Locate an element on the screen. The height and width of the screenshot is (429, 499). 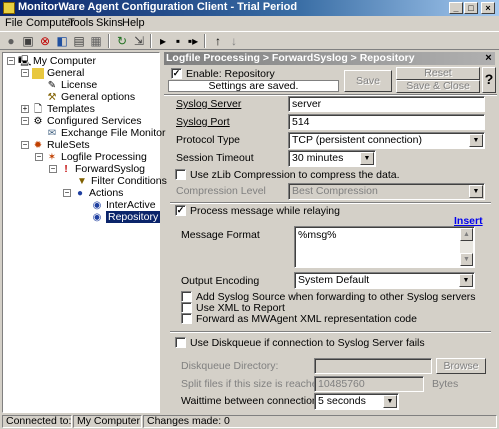
message-format-scrollbar: ▲ ▼ is located at coordinates (466, 247).